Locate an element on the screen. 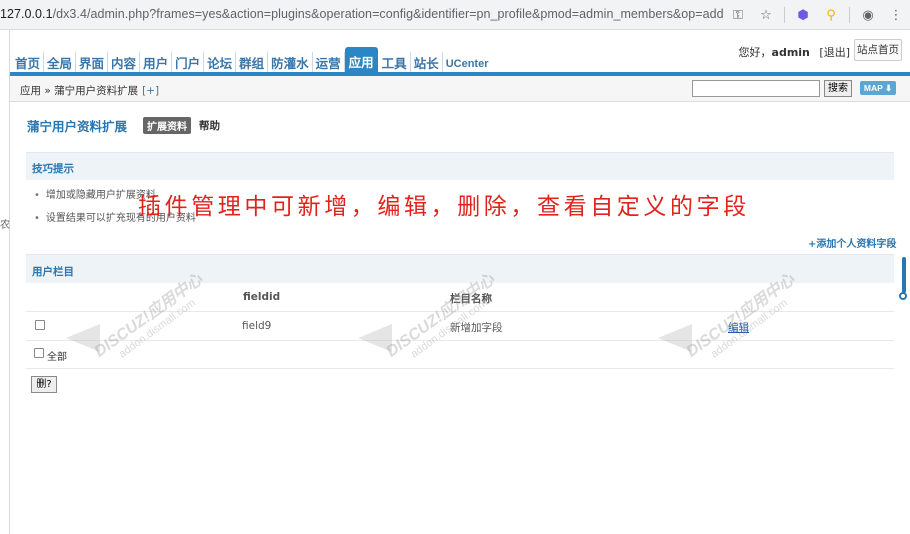 Image resolution: width=910 pixels, height=534 pixels. tips-header-label: 技巧提示 is located at coordinates (53, 169).